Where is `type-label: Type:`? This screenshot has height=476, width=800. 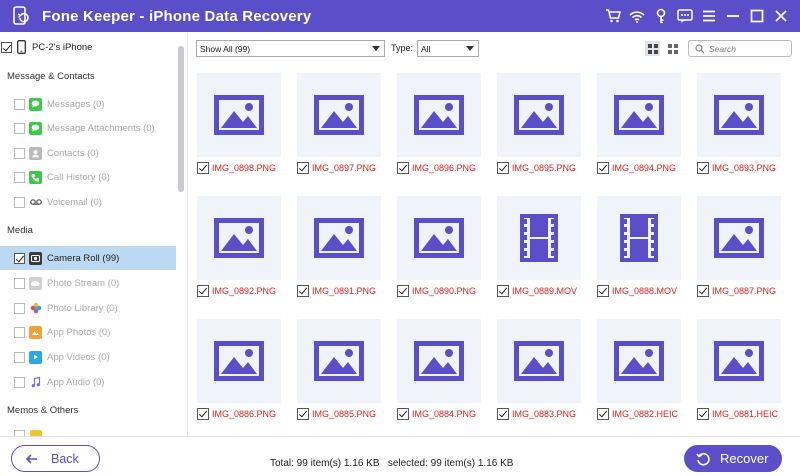 type-label: Type: is located at coordinates (402, 48).